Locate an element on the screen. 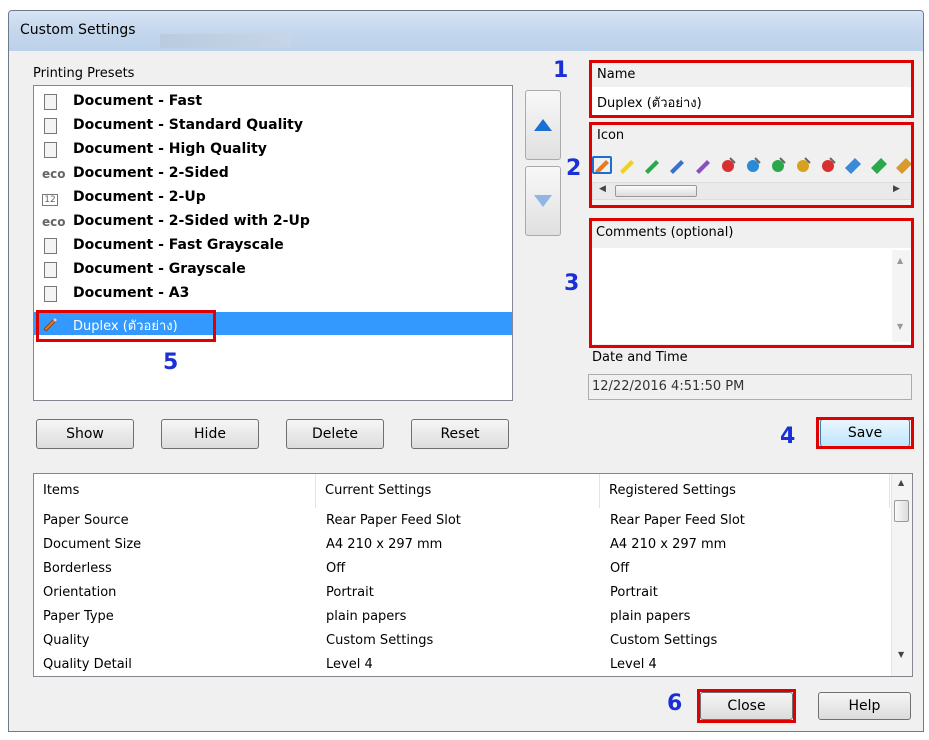 This screenshot has width=929, height=740. table-cell: Document Size is located at coordinates (92, 544).